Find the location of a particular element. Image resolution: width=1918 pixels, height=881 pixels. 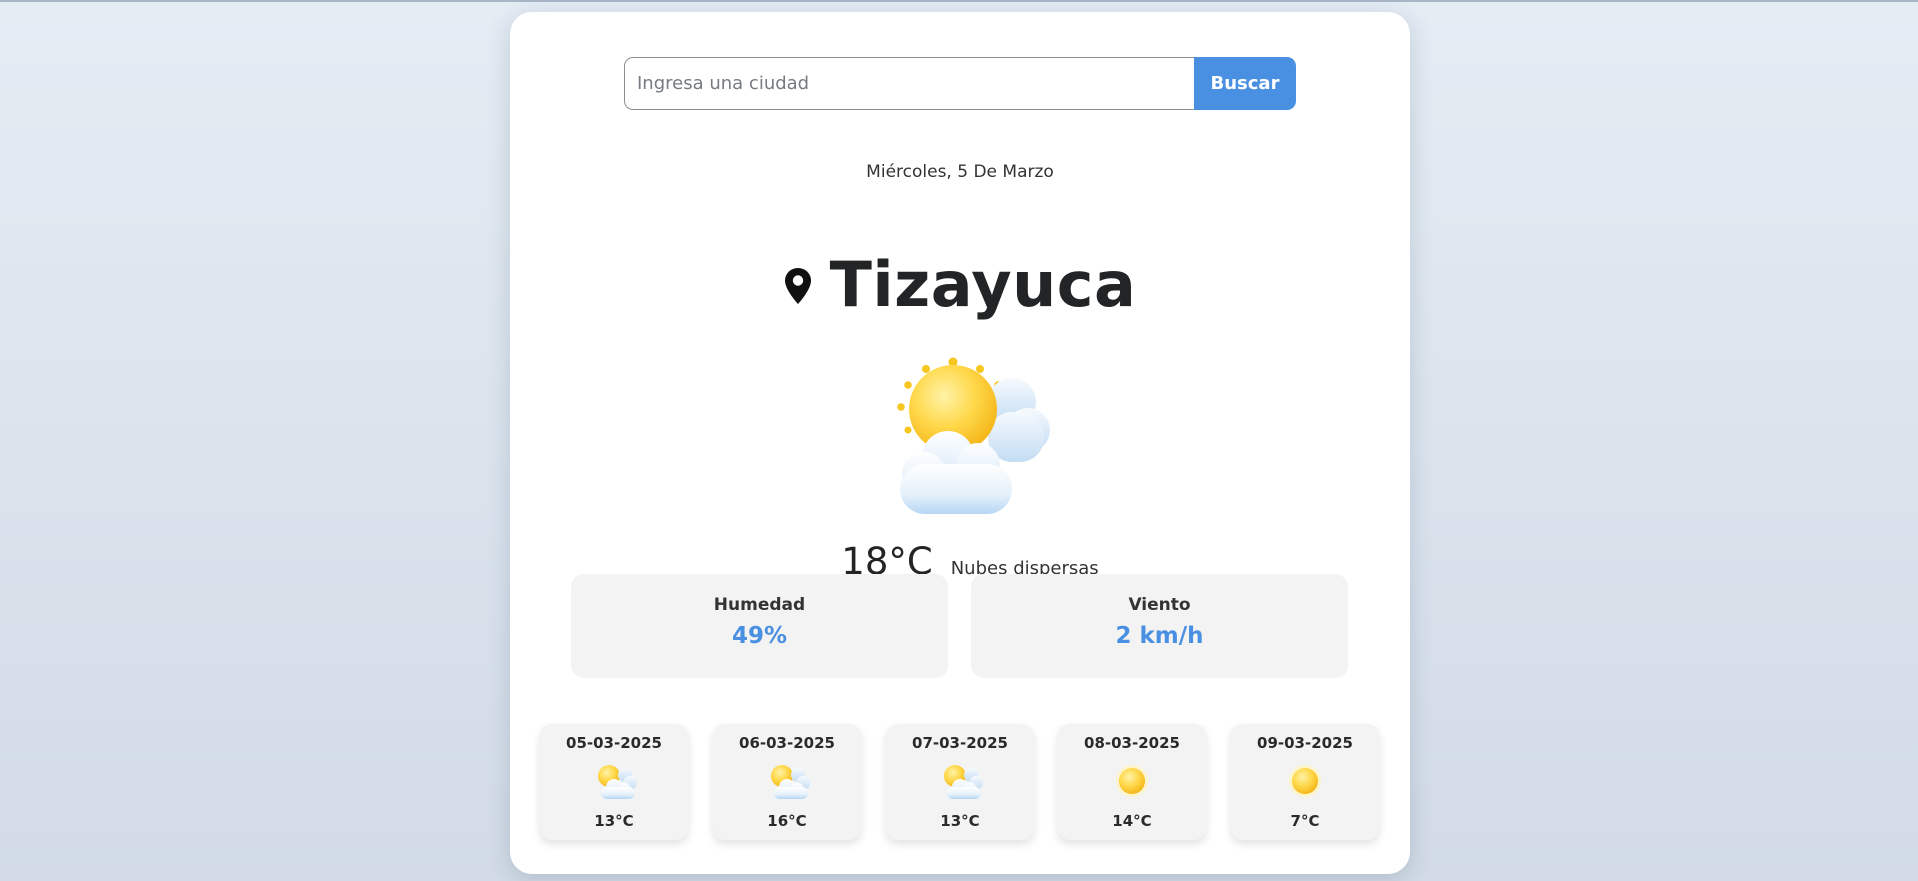

forecast-date: 05-03-2025 is located at coordinates (614, 743).